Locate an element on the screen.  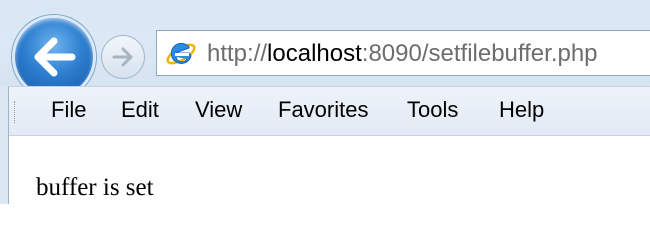
back-arrow-icon is located at coordinates (55, 57).